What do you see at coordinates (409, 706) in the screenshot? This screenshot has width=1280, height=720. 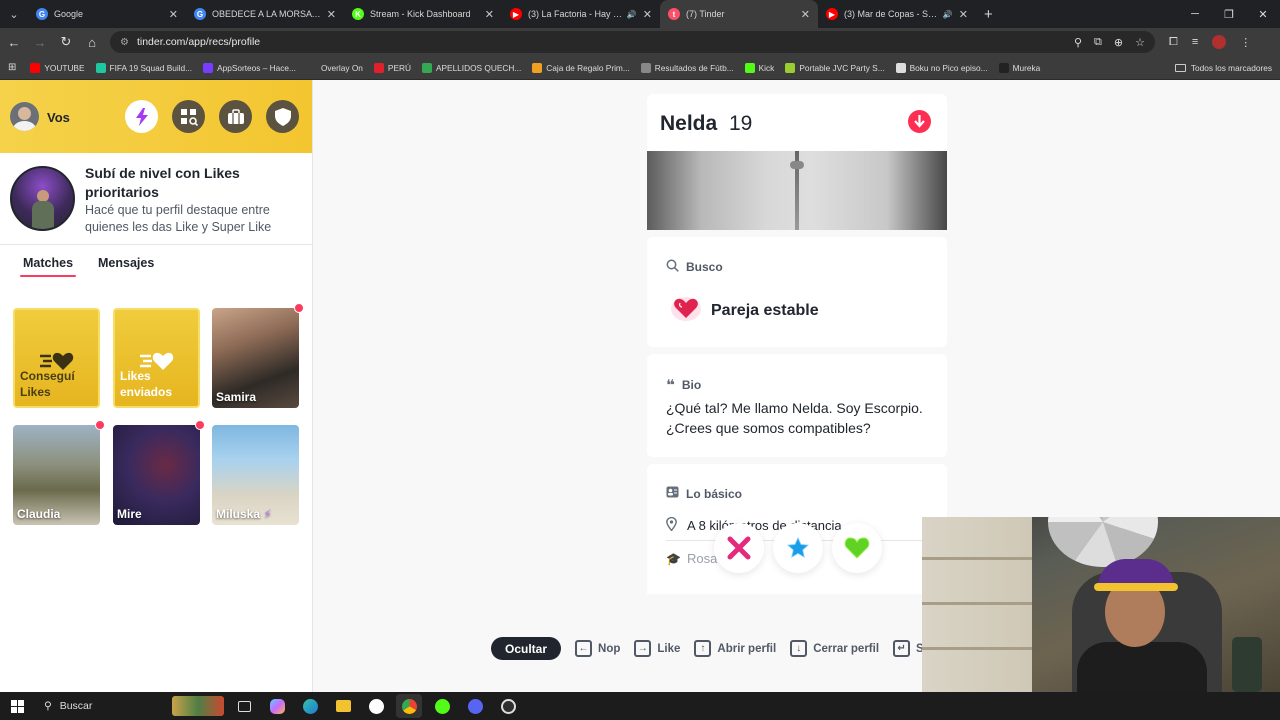 I see `chrome-icon` at bounding box center [409, 706].